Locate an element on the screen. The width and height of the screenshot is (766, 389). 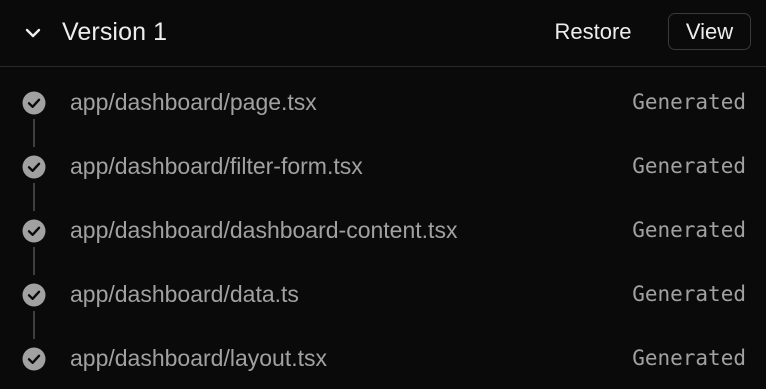
restore-button: Restore is located at coordinates (593, 32).